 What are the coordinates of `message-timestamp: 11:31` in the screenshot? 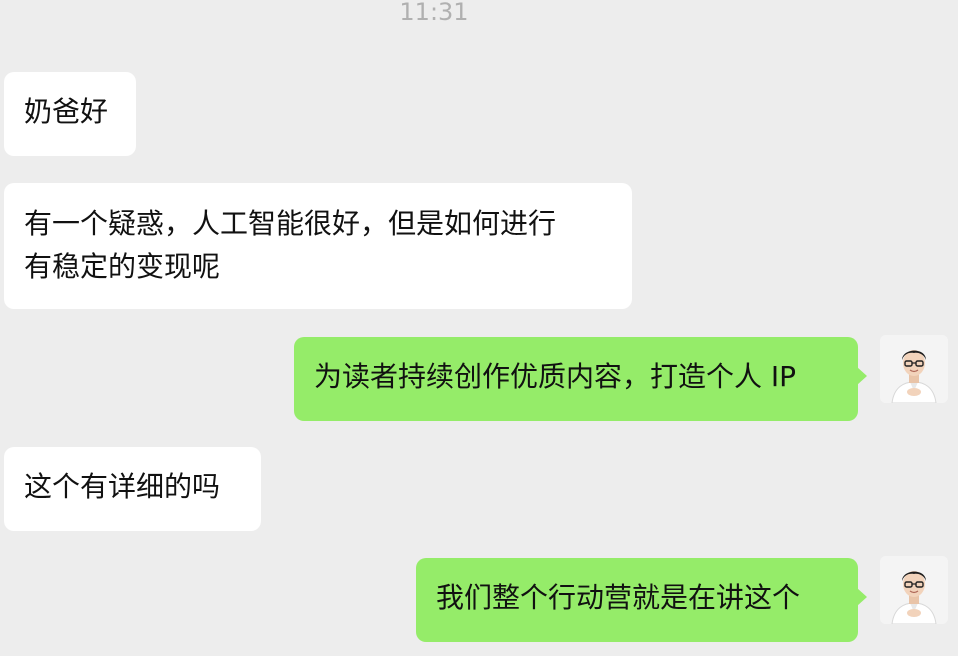 It's located at (434, 13).